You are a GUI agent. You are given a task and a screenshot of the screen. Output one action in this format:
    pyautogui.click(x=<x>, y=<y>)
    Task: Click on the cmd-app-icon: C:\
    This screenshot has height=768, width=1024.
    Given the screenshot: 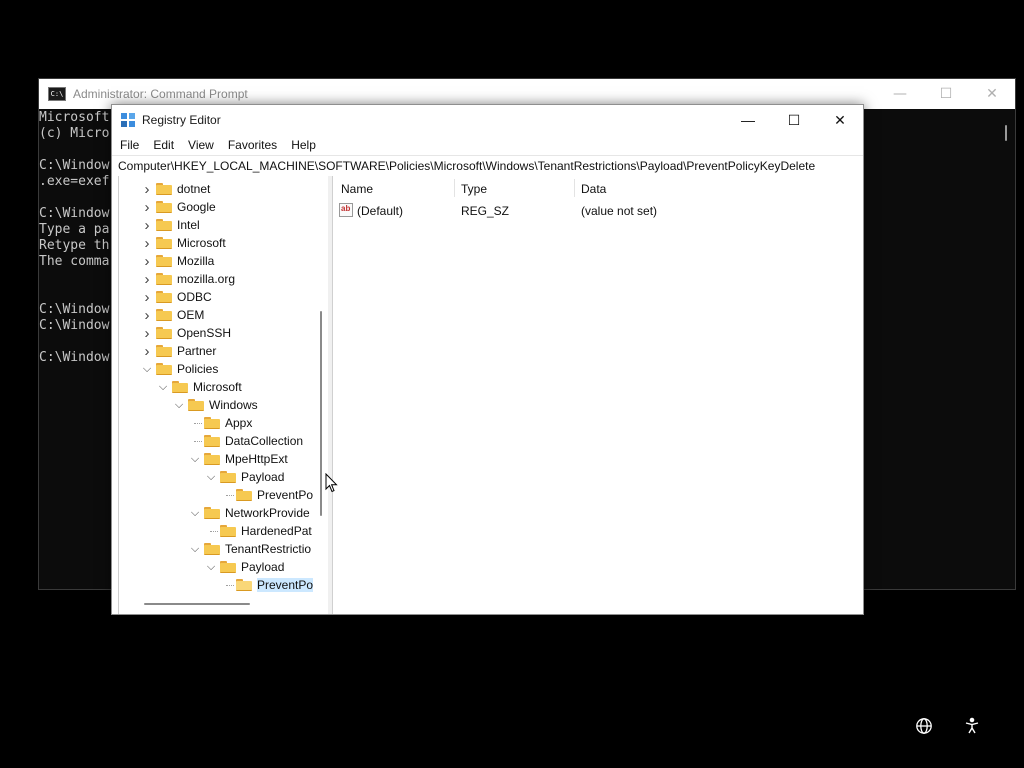 What is the action you would take?
    pyautogui.click(x=57, y=94)
    